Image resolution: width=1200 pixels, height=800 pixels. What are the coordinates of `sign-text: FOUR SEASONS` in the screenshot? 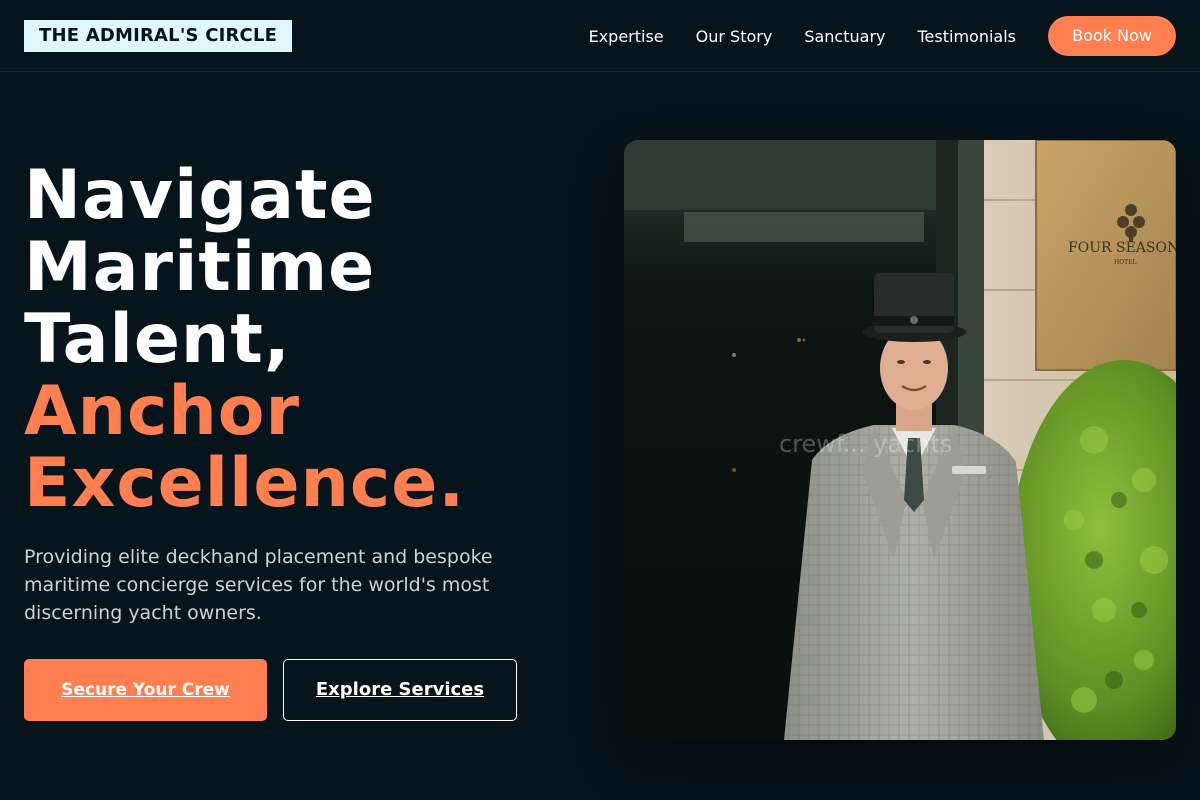 It's located at (1122, 248).